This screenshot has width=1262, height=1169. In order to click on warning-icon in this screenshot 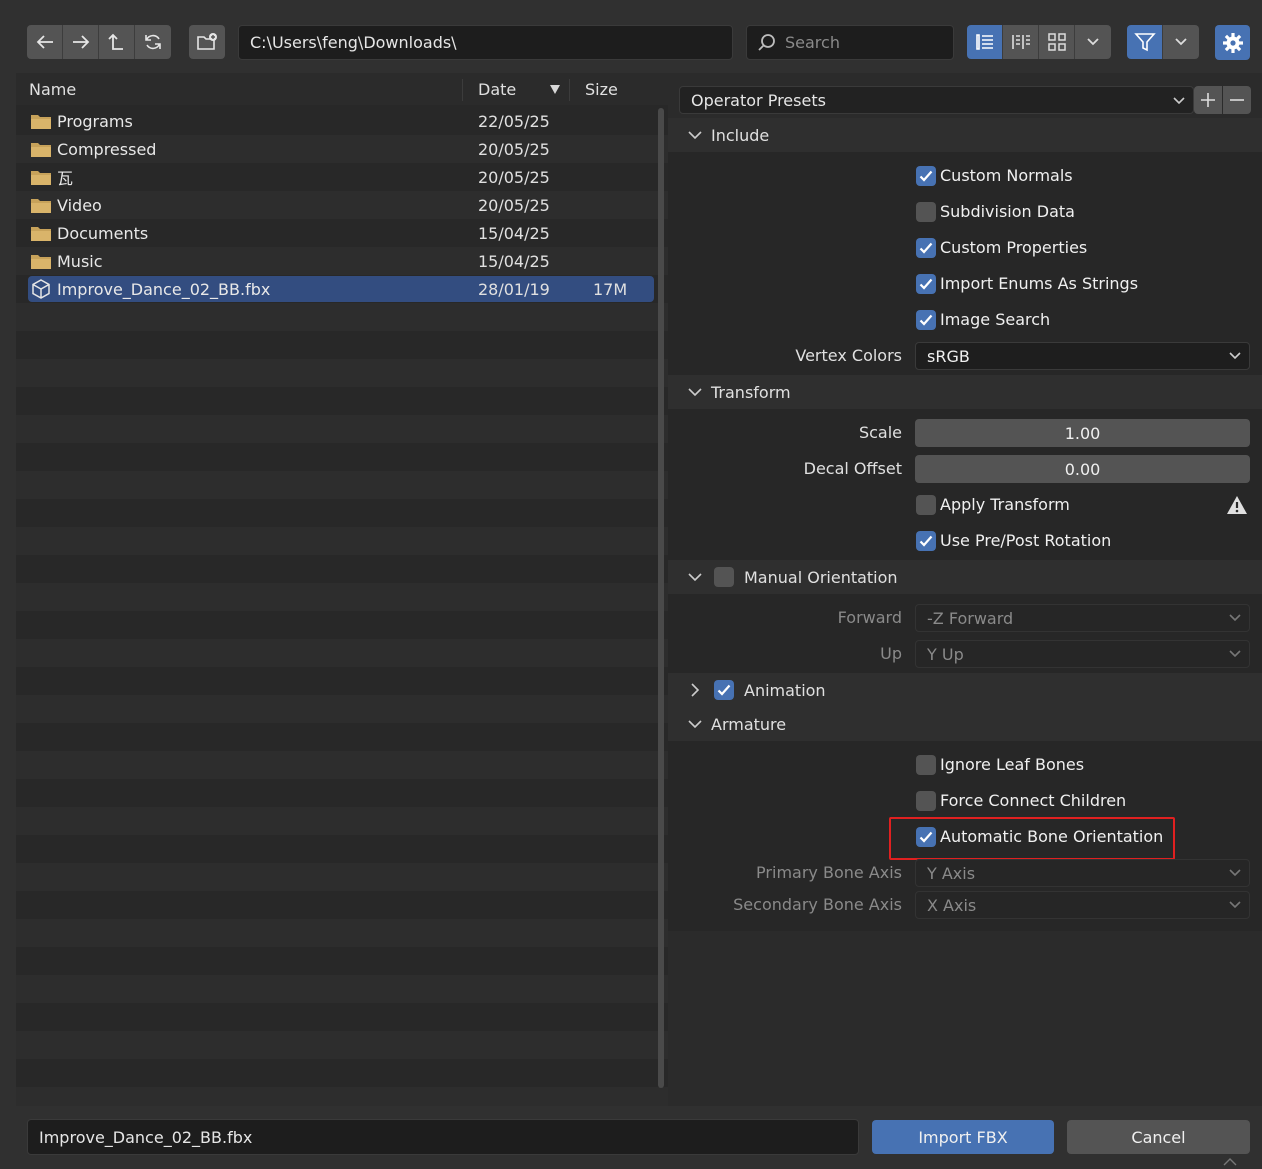, I will do `click(1237, 505)`.